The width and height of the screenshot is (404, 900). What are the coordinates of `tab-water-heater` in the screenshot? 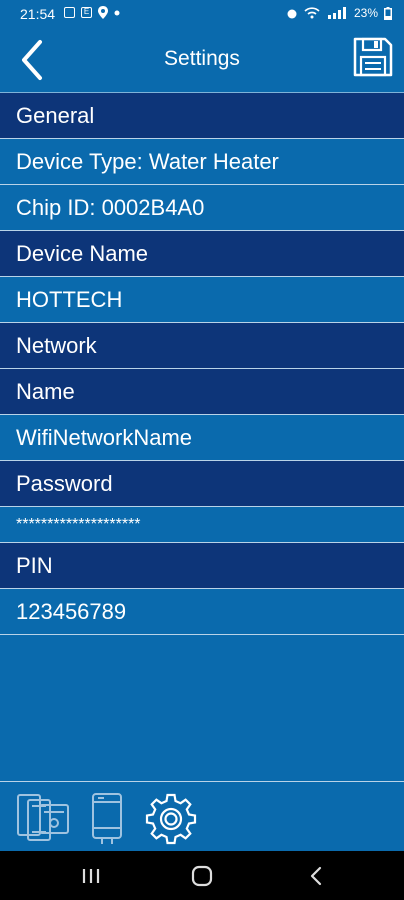 It's located at (107, 819).